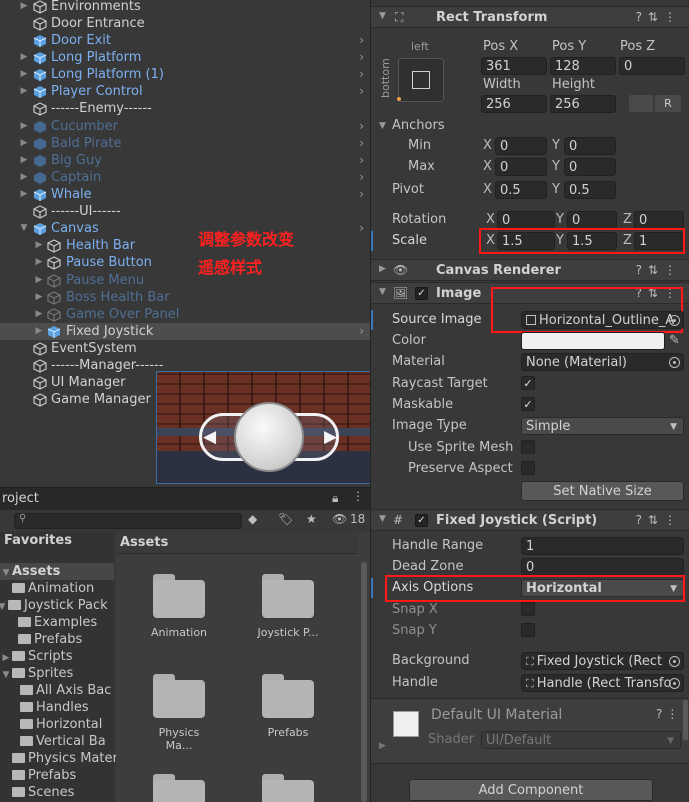 Image resolution: width=689 pixels, height=802 pixels. What do you see at coordinates (592, 220) in the screenshot?
I see `rotation-y-field: 0` at bounding box center [592, 220].